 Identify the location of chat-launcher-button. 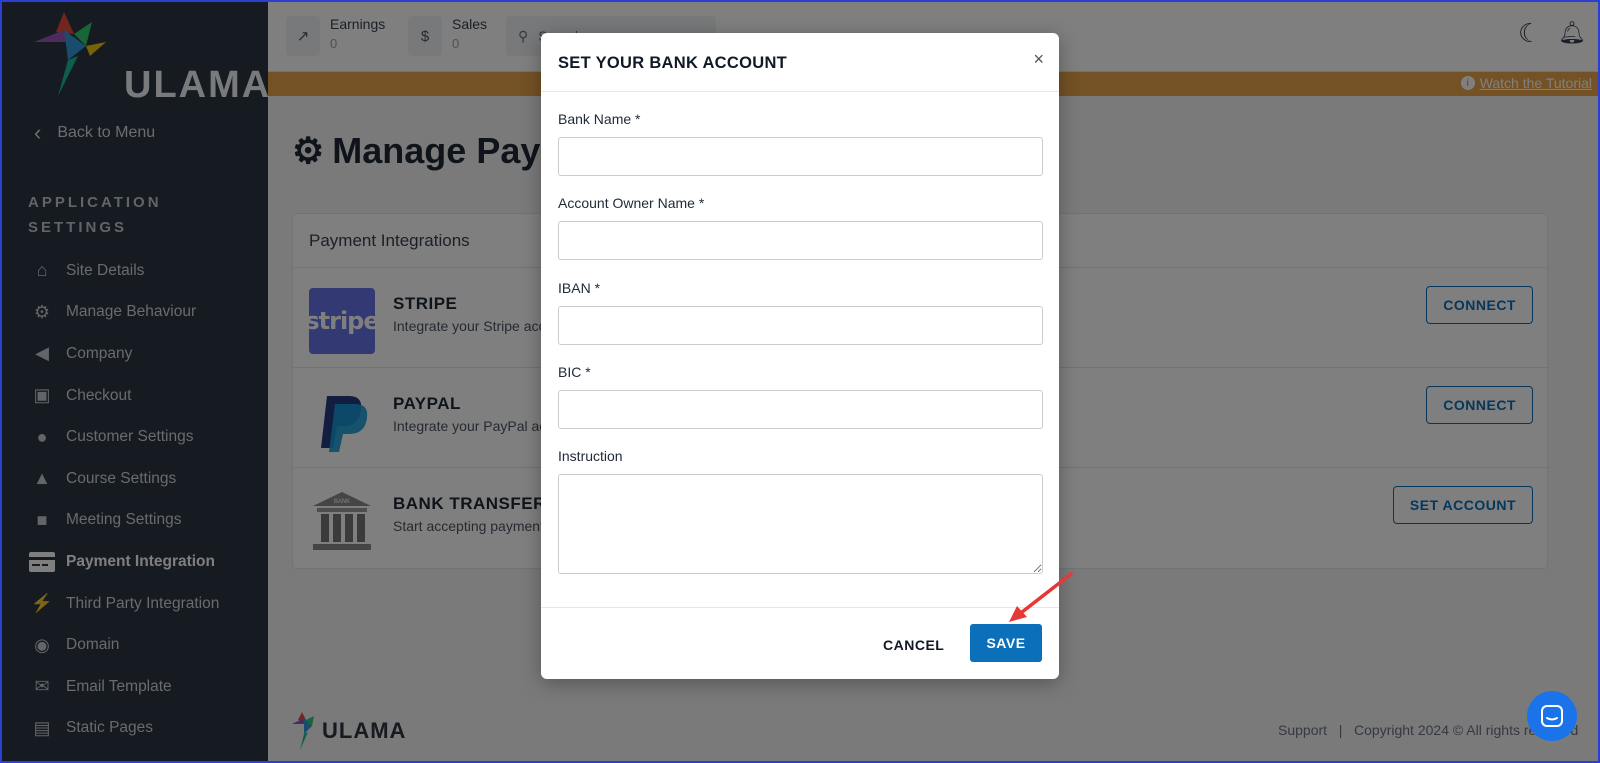
(1552, 716).